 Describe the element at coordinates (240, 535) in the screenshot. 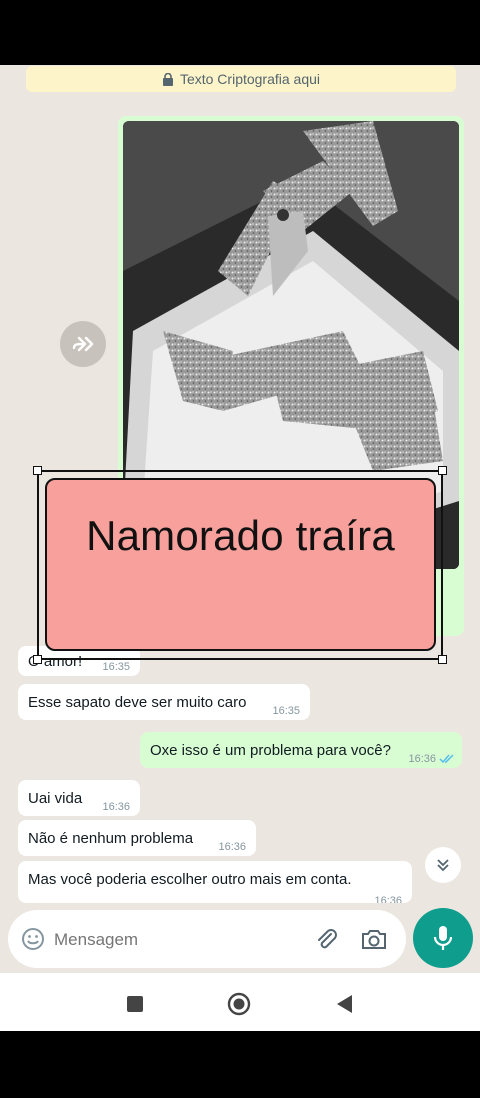

I see `overlay-caption: Namorado traíra` at that location.